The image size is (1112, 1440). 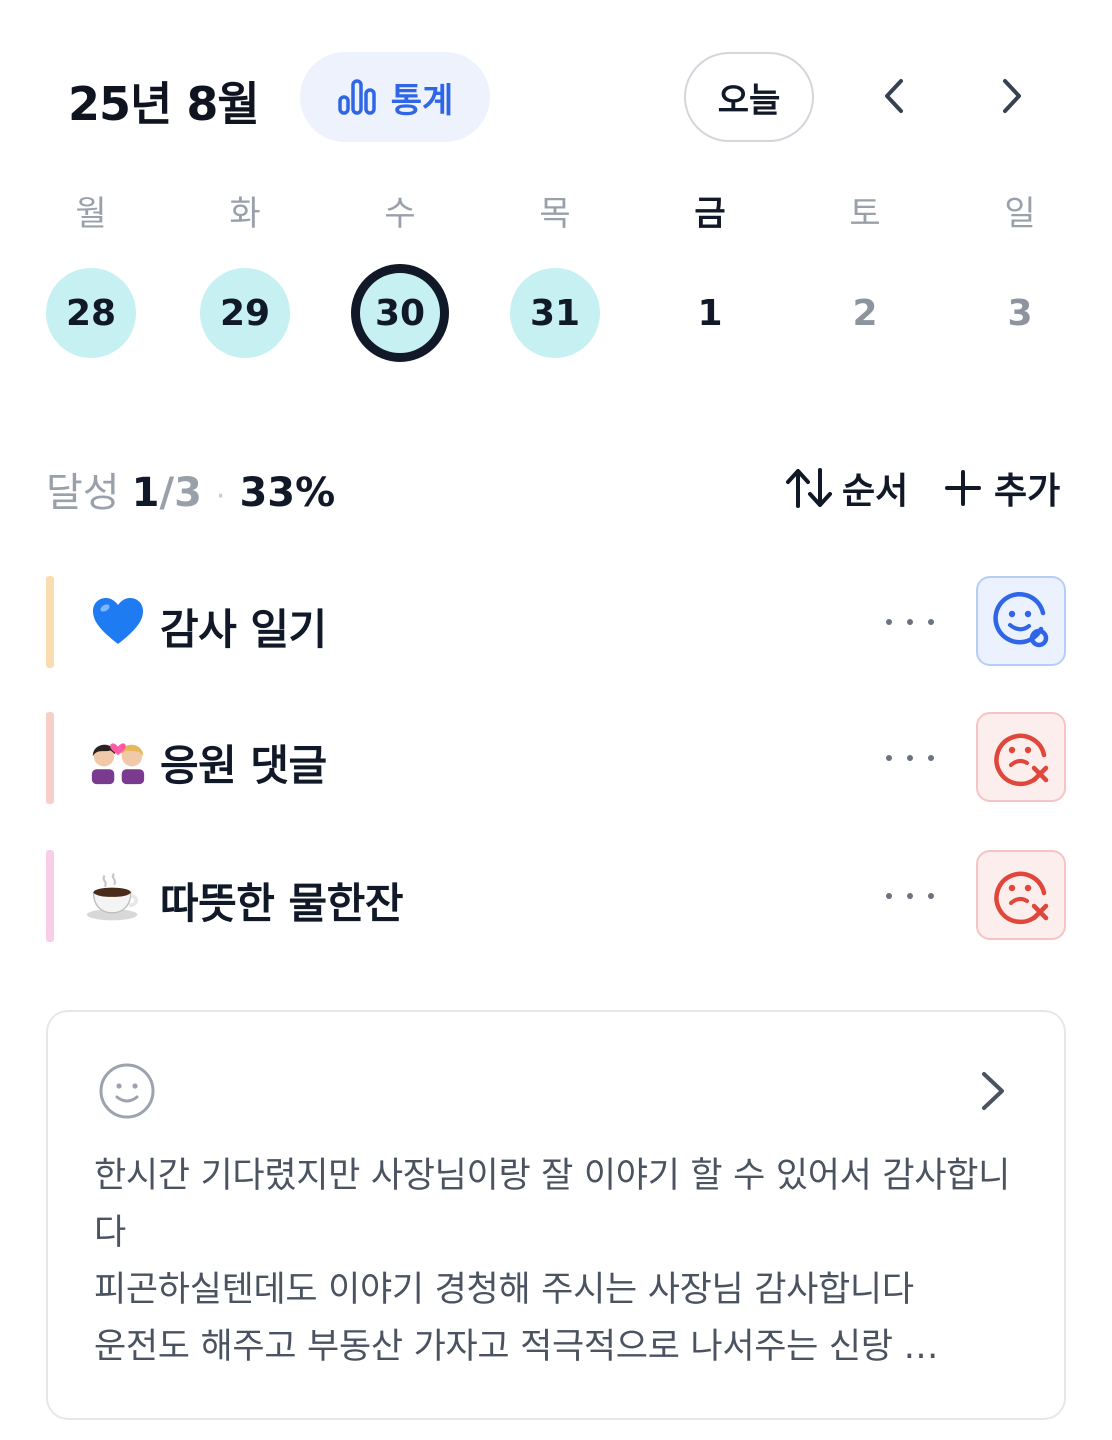 I want to click on weekday-fri: 금, so click(x=710, y=214).